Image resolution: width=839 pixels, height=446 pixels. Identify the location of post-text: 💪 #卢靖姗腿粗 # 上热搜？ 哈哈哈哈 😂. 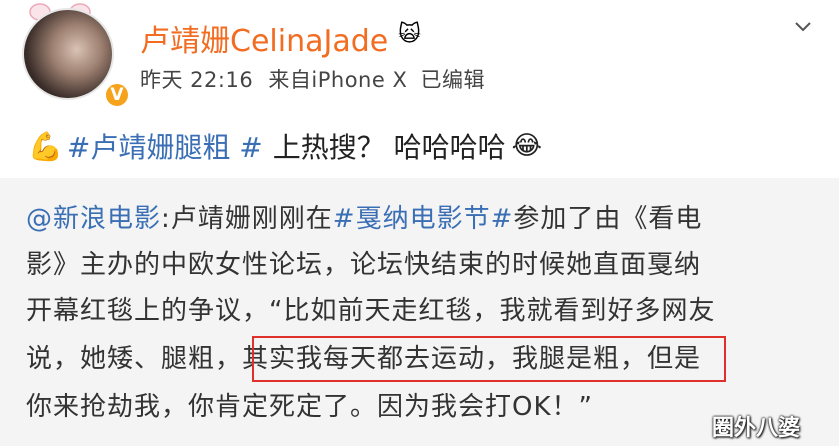
(285, 146).